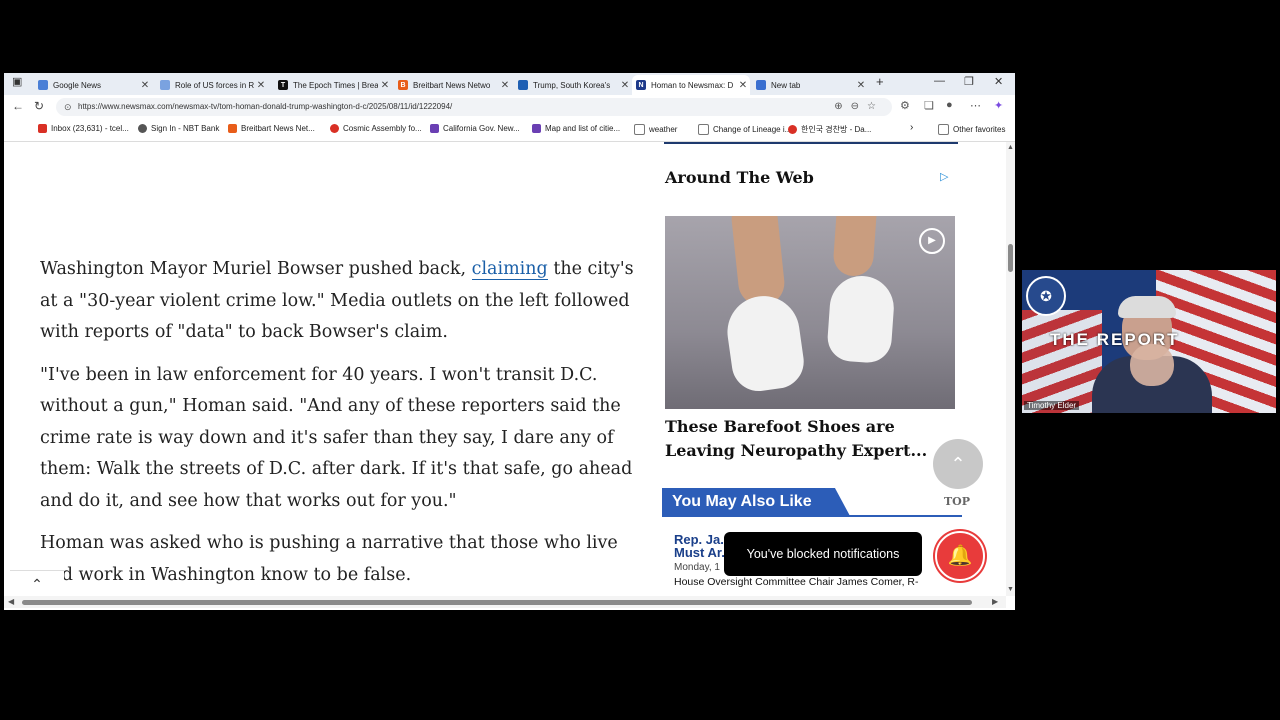  Describe the element at coordinates (929, 105) in the screenshot. I see `collections-icon: ❏` at that location.